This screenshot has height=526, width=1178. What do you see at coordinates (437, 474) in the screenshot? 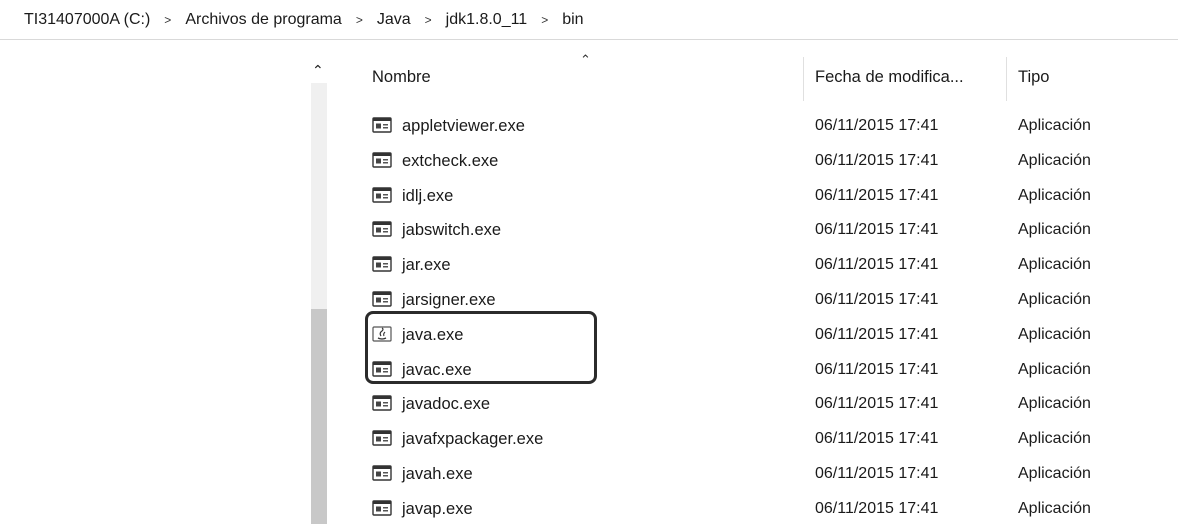
I see `file-name: javah.exe` at bounding box center [437, 474].